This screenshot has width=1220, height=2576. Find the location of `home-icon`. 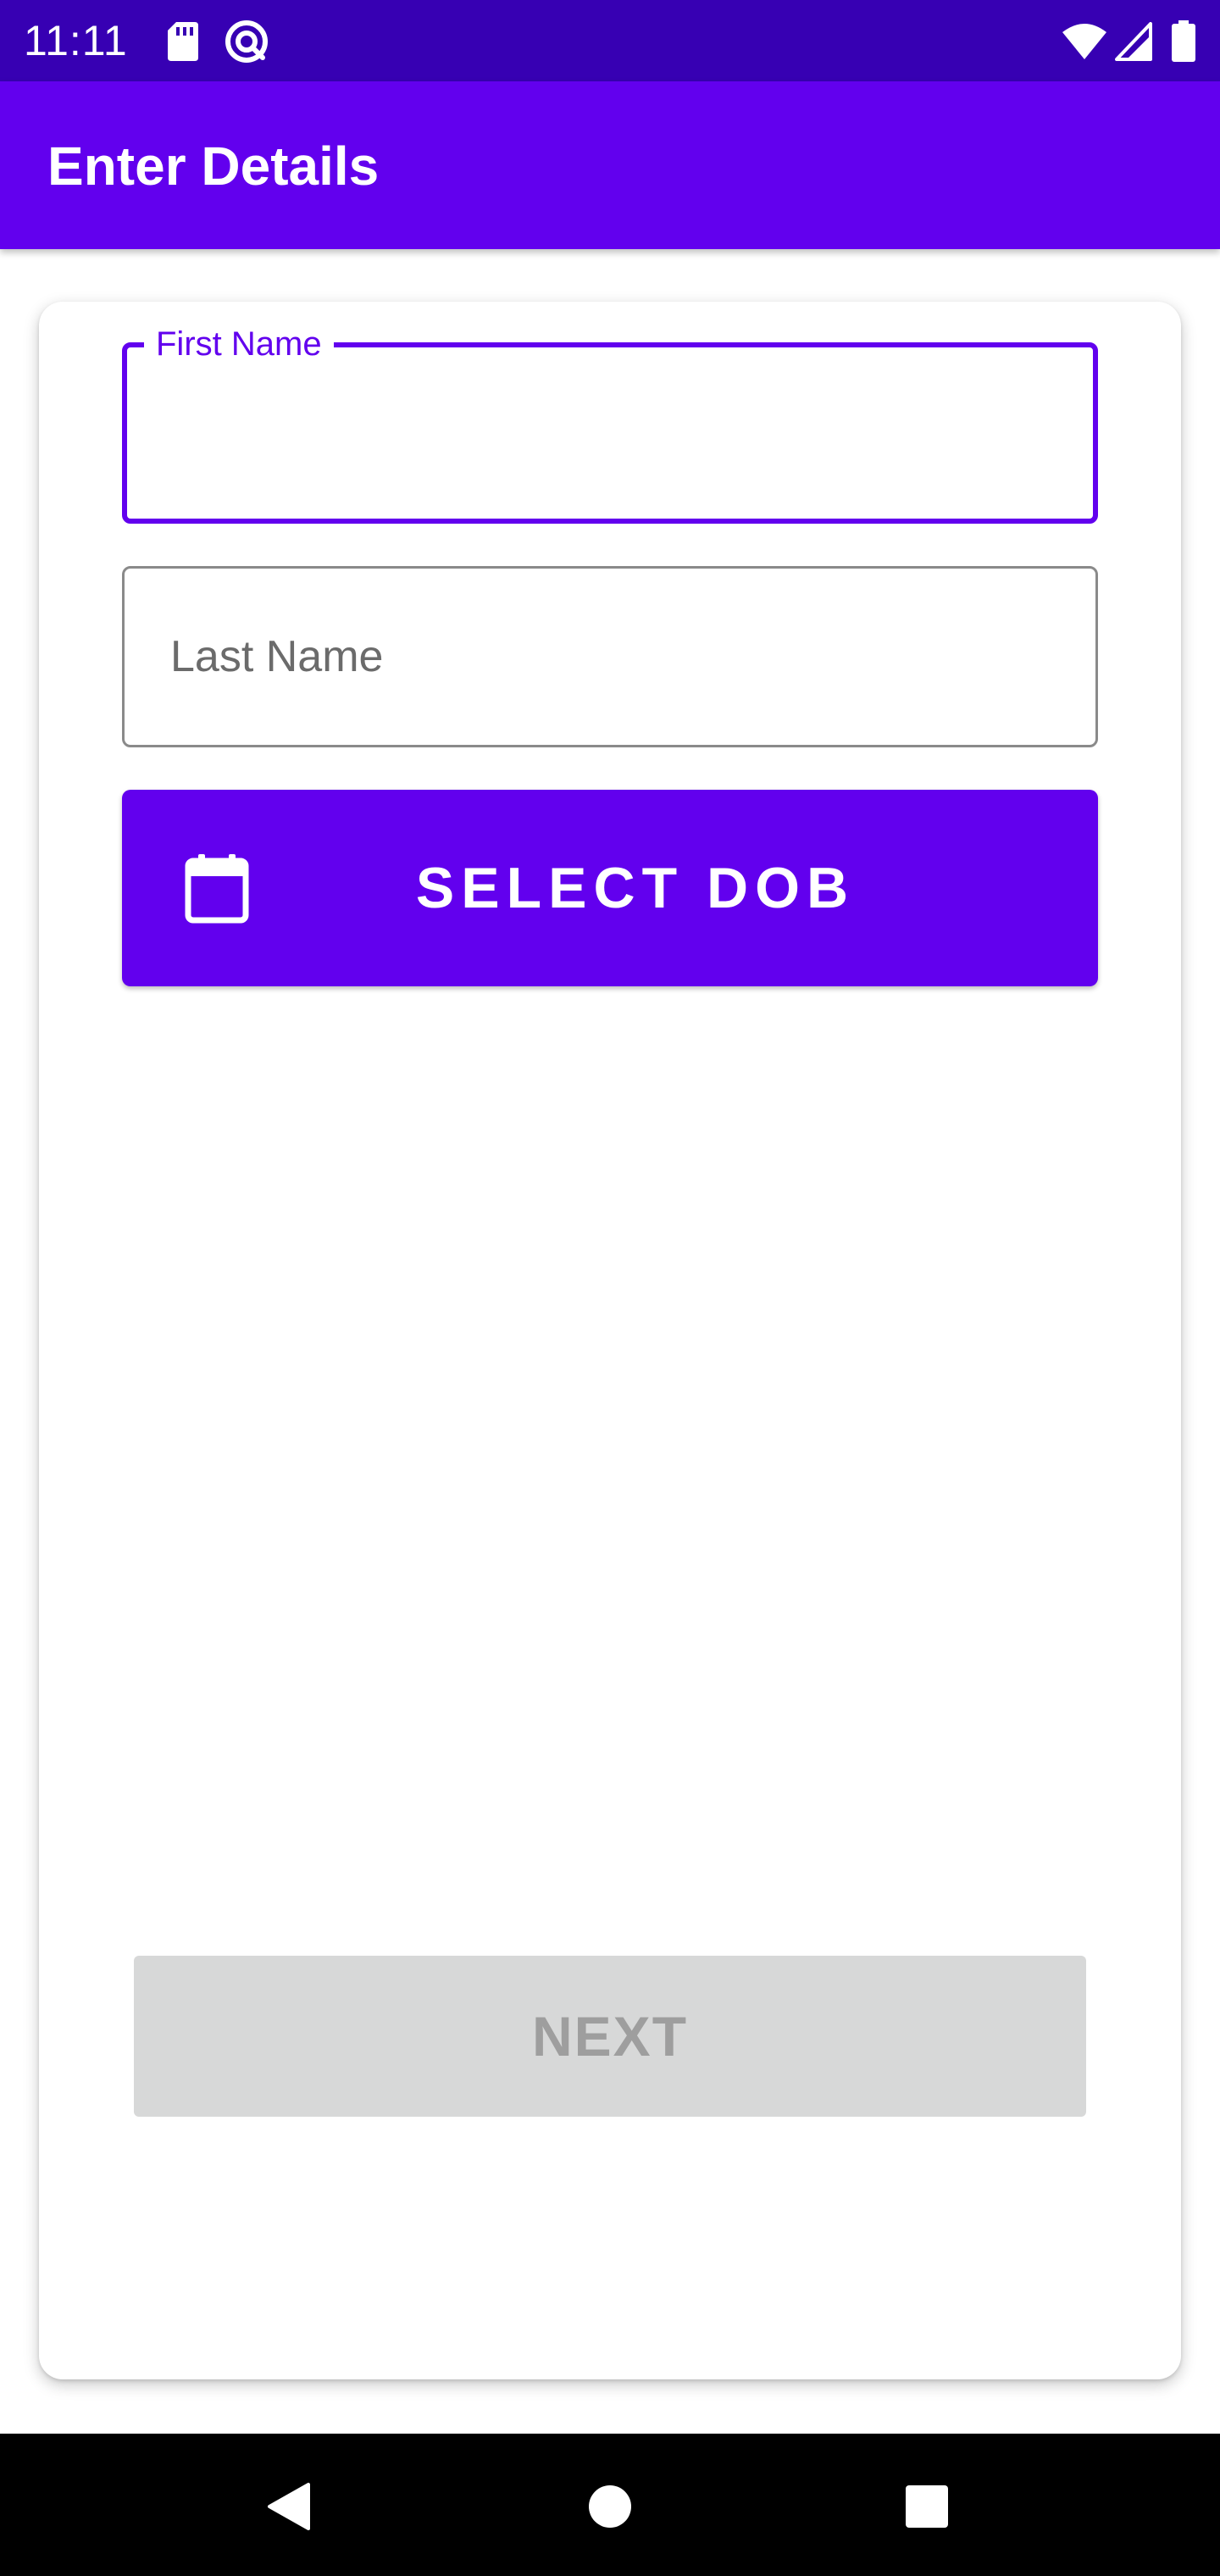

home-icon is located at coordinates (610, 2506).